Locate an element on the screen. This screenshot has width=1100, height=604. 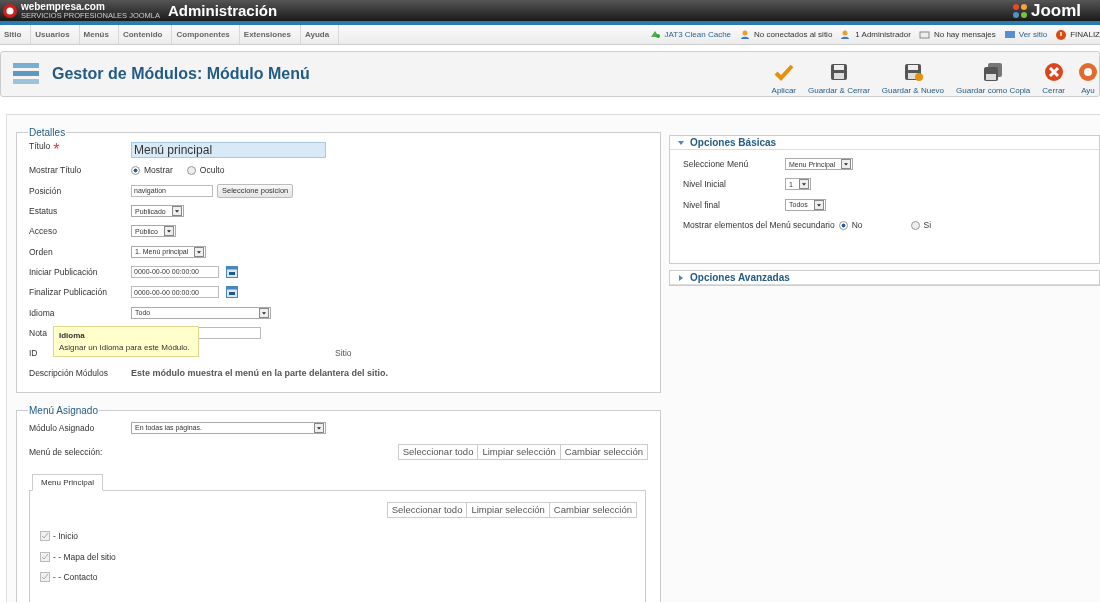
toolbar-button: Guardar & Cerrar is located at coordinates (839, 78).